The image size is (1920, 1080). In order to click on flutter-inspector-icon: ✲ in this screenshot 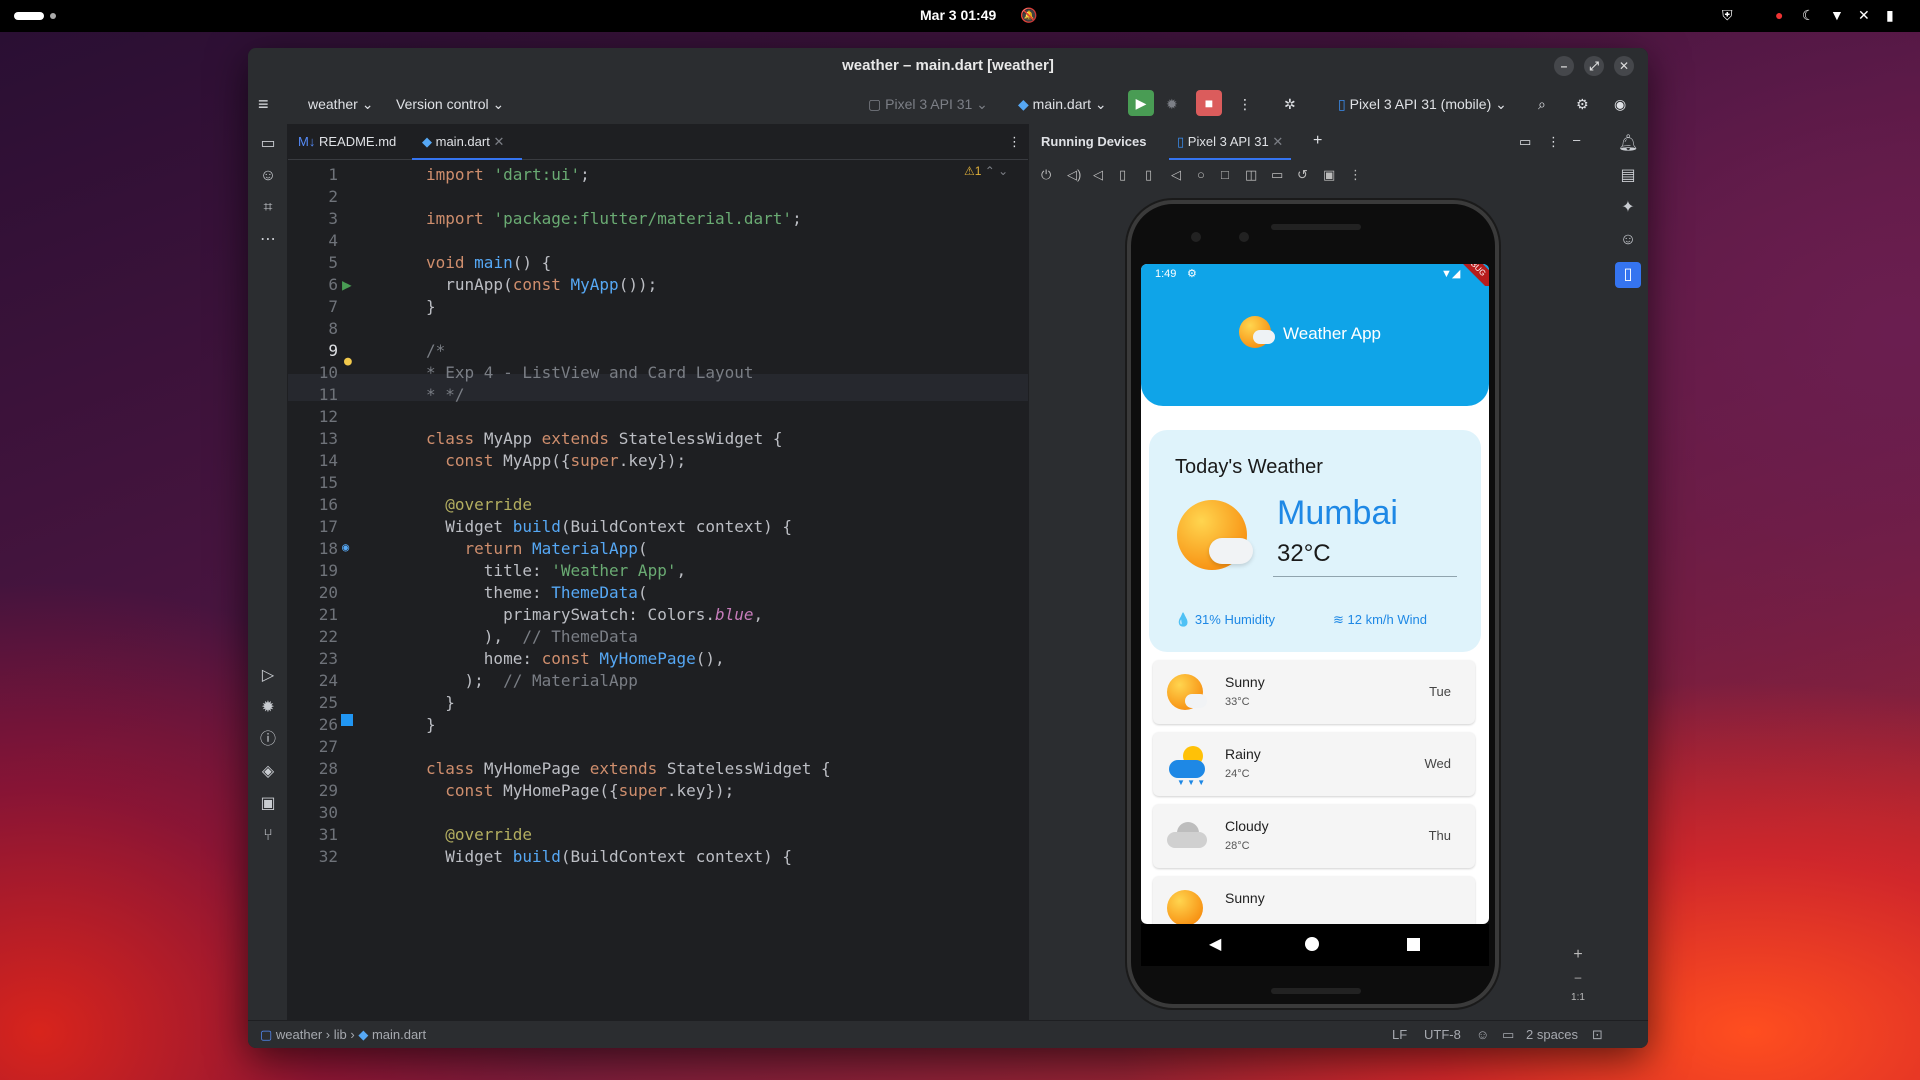, I will do `click(1290, 104)`.